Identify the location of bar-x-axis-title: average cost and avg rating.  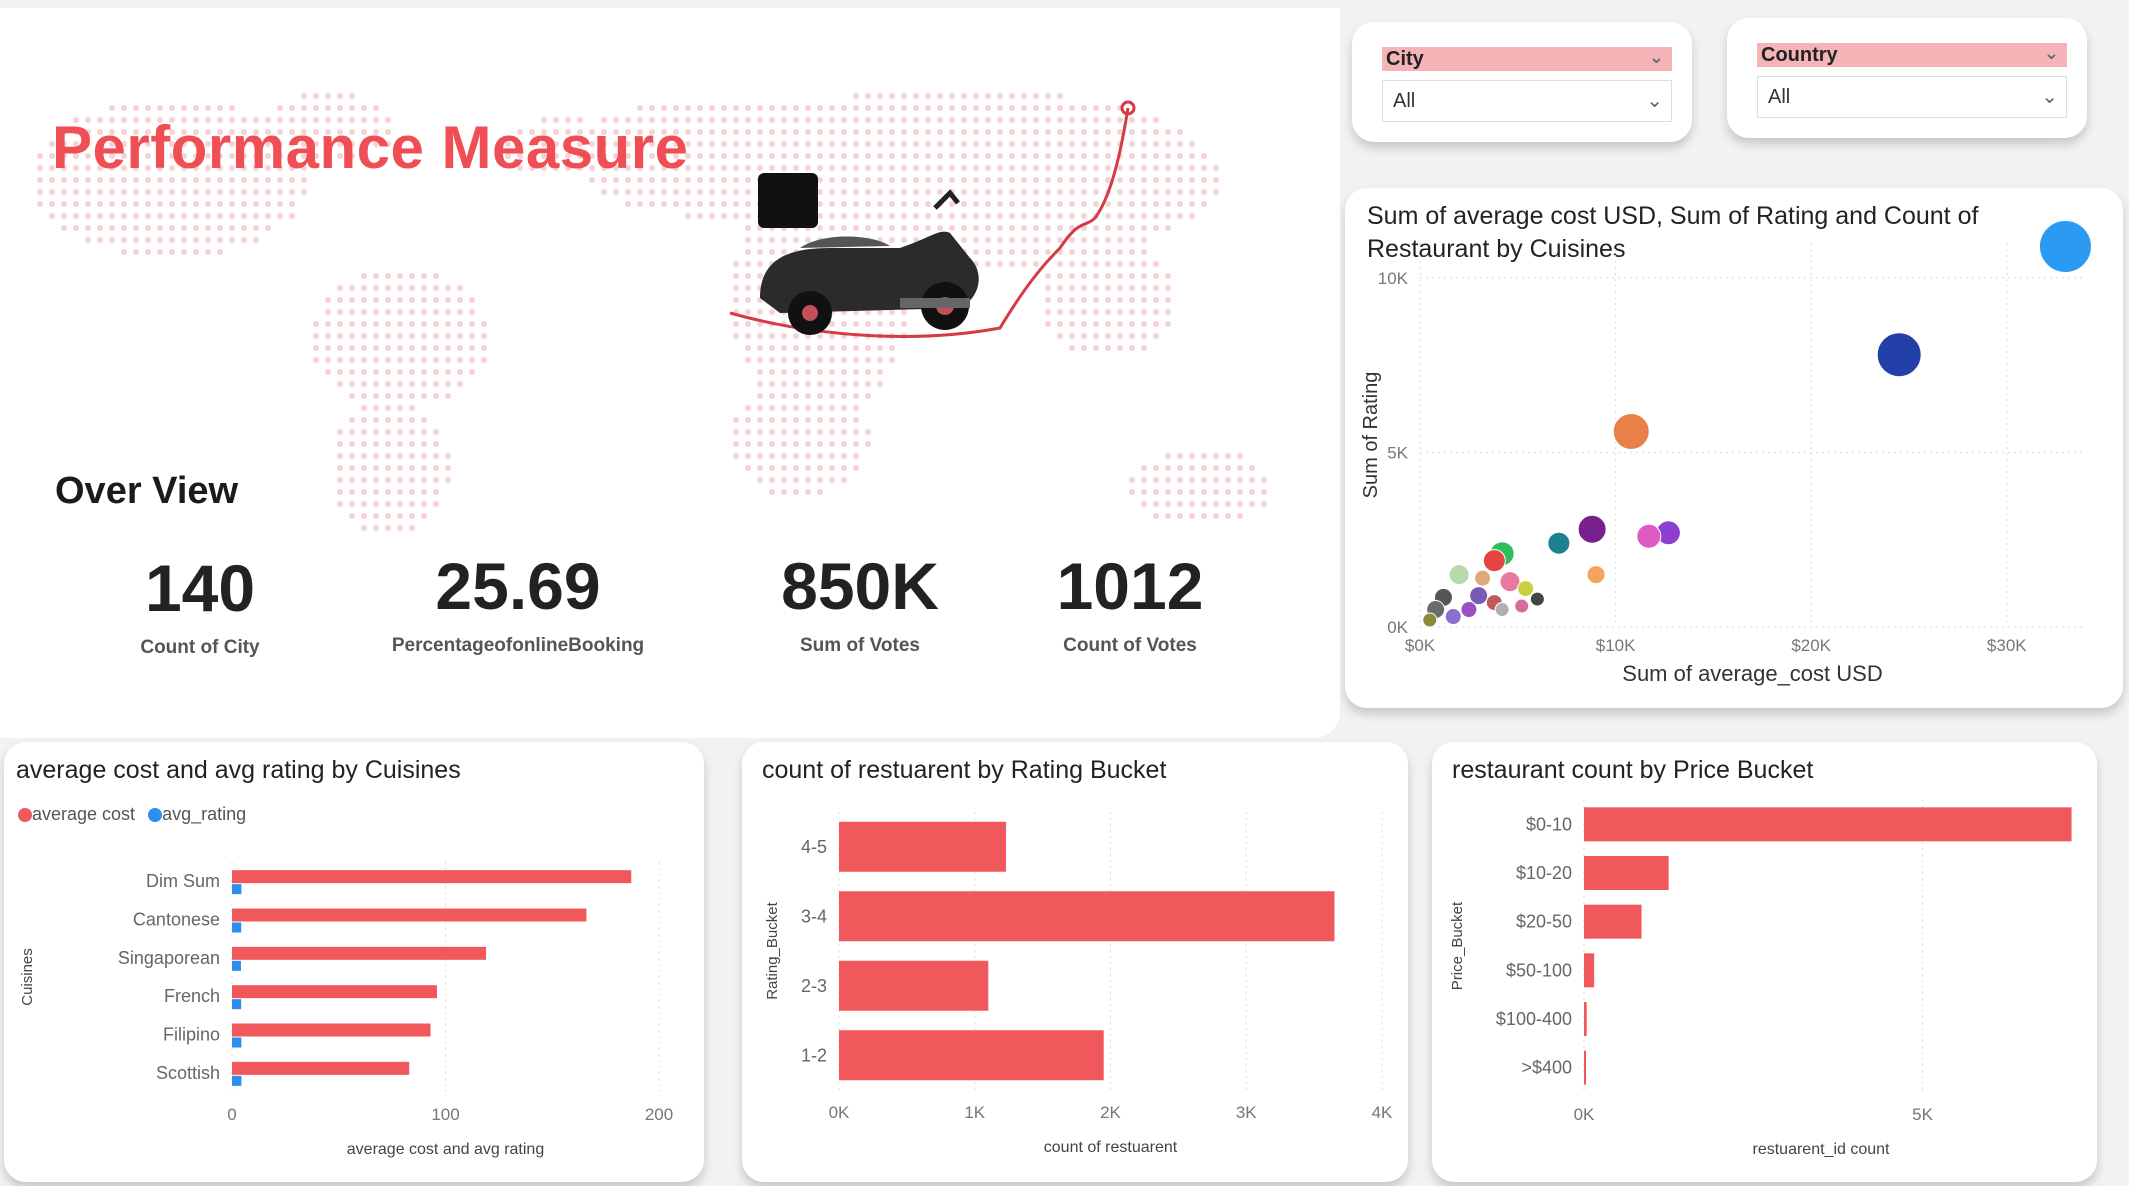
(445, 1149).